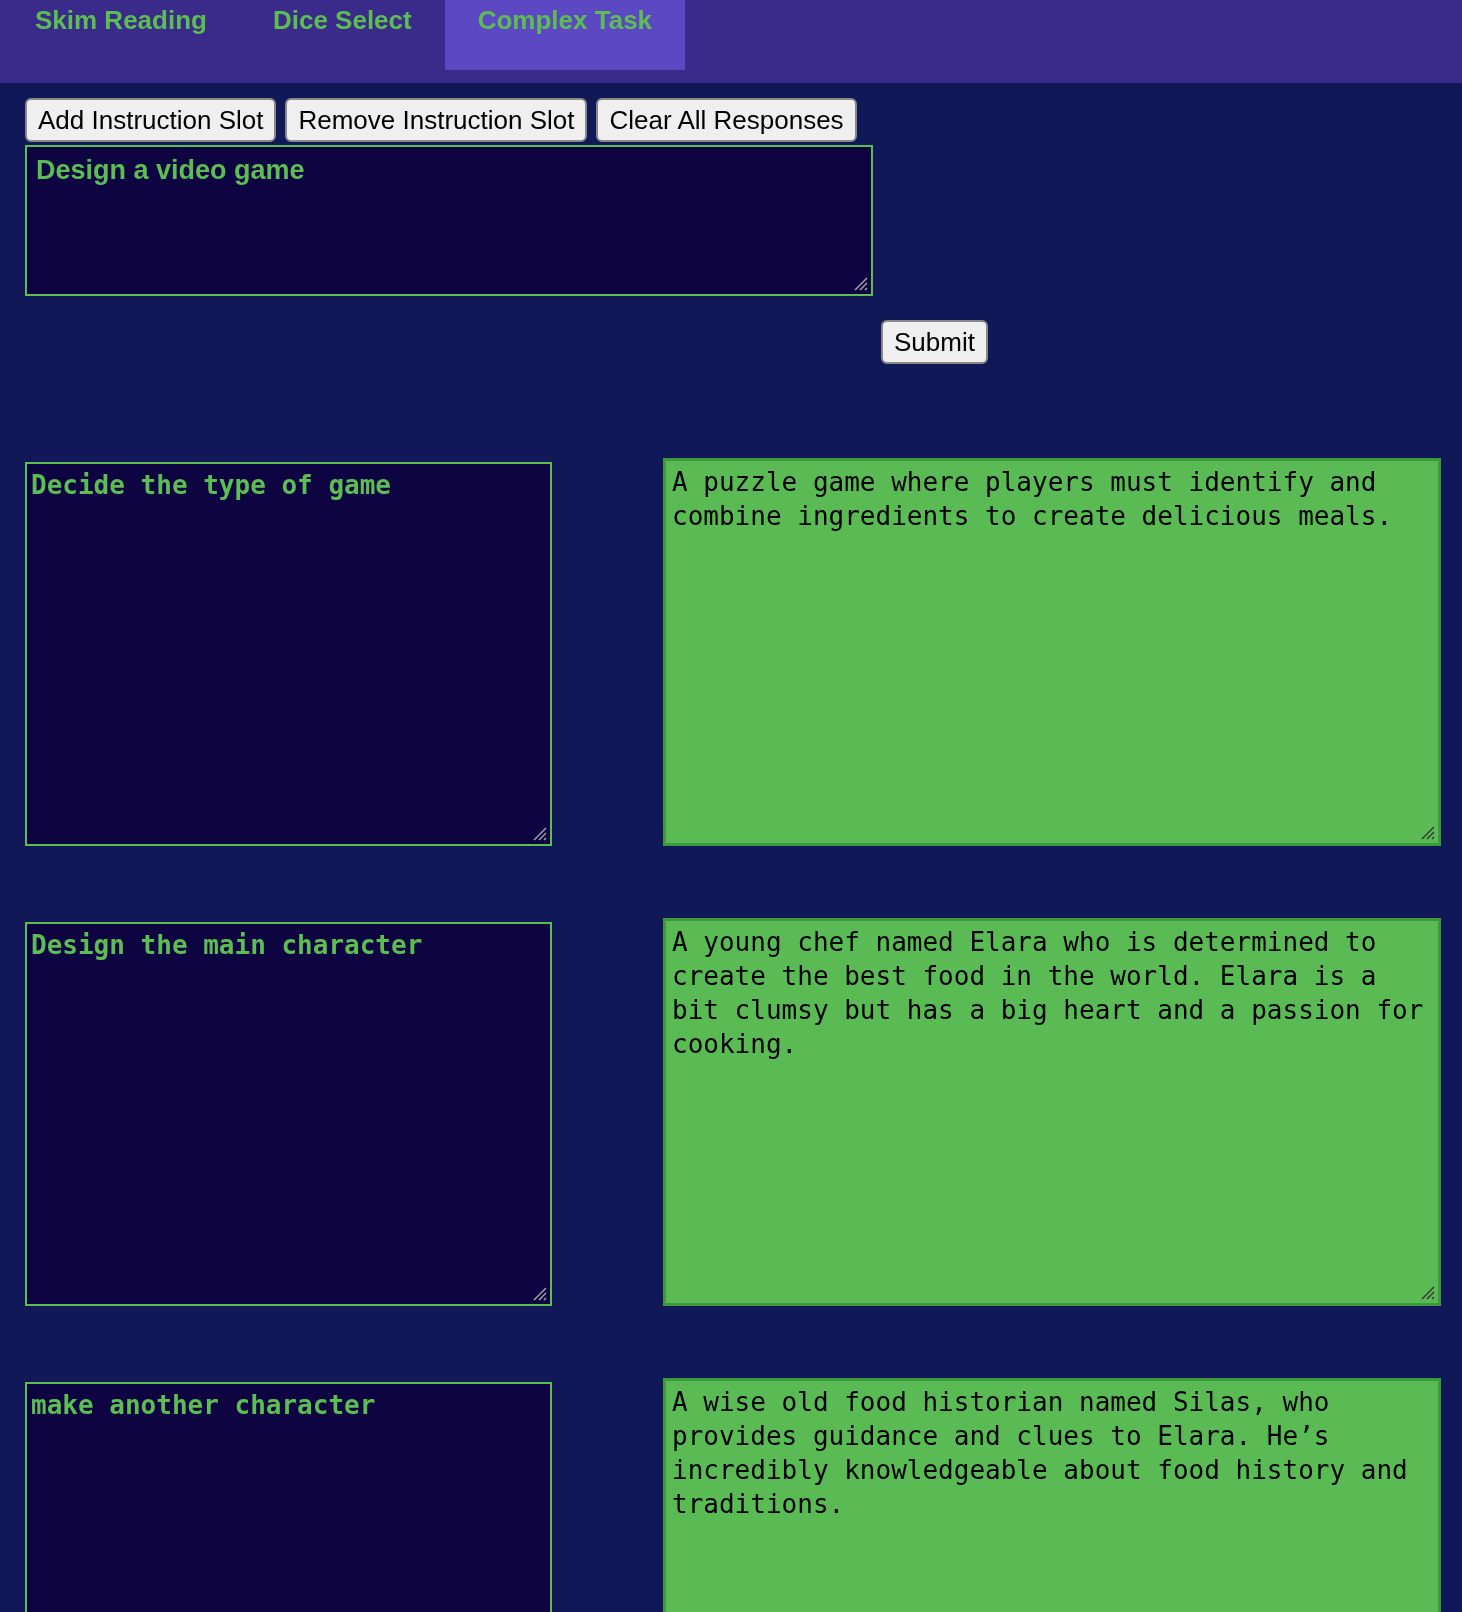 This screenshot has width=1462, height=1612. I want to click on tab: Dice Select, so click(342, 35).